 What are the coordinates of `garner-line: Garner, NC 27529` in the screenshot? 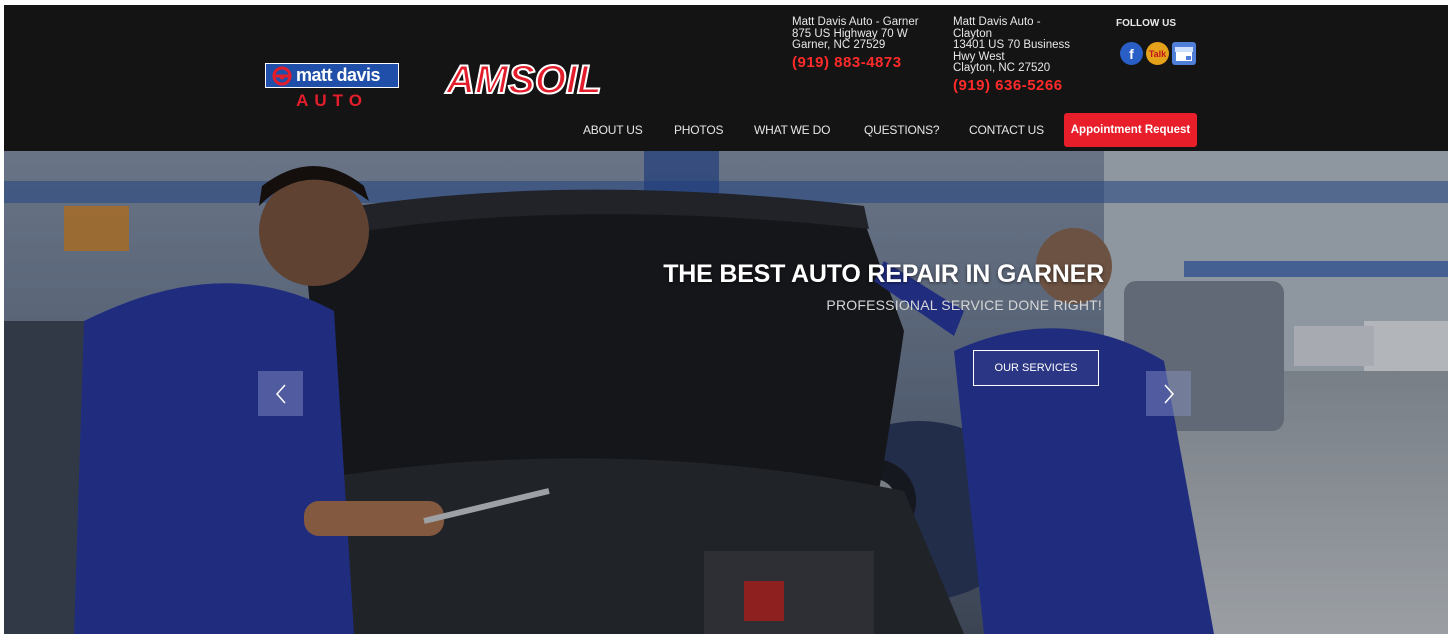 It's located at (839, 45).